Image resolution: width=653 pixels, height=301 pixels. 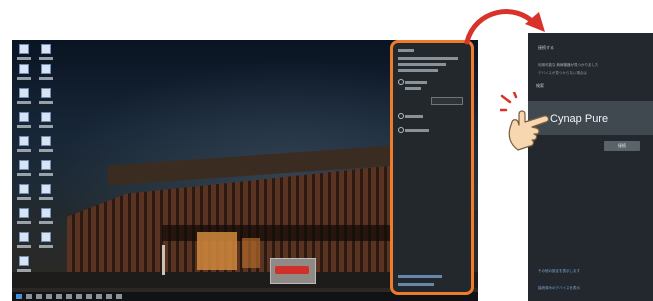 I want to click on file-icon, so click(x=24, y=49).